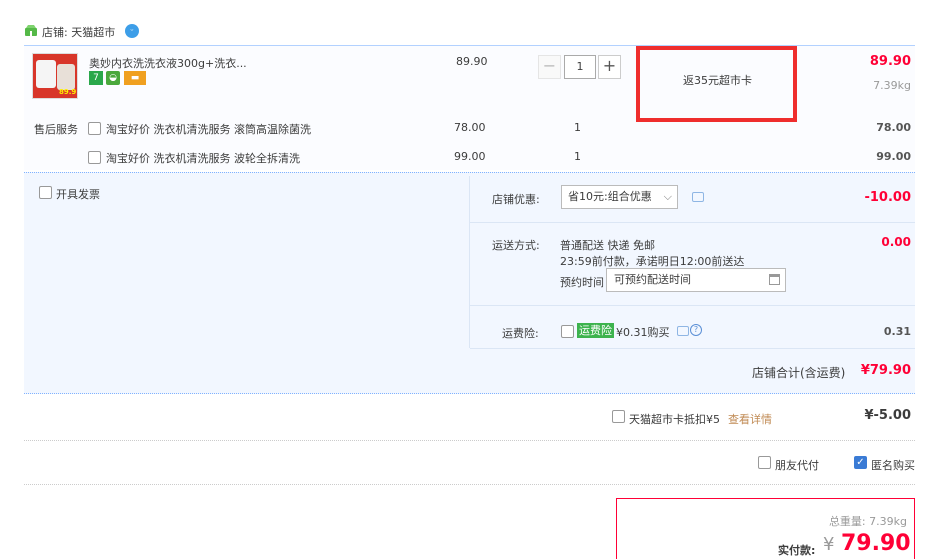 The width and height of the screenshot is (937, 559). What do you see at coordinates (31, 30) in the screenshot?
I see `shop-icon` at bounding box center [31, 30].